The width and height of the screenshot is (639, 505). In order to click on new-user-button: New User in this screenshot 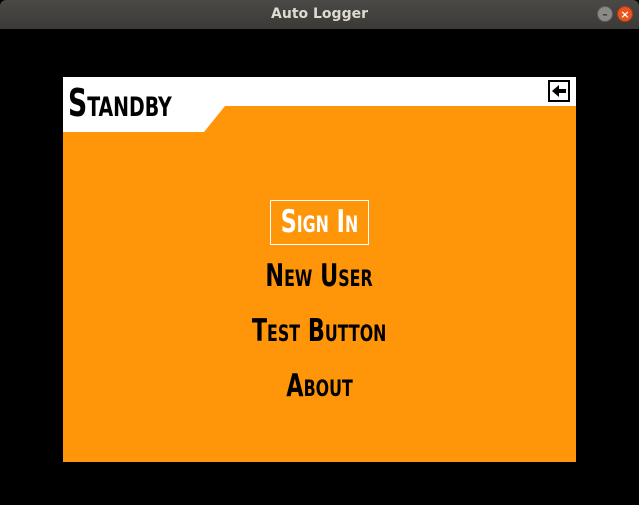, I will do `click(319, 278)`.